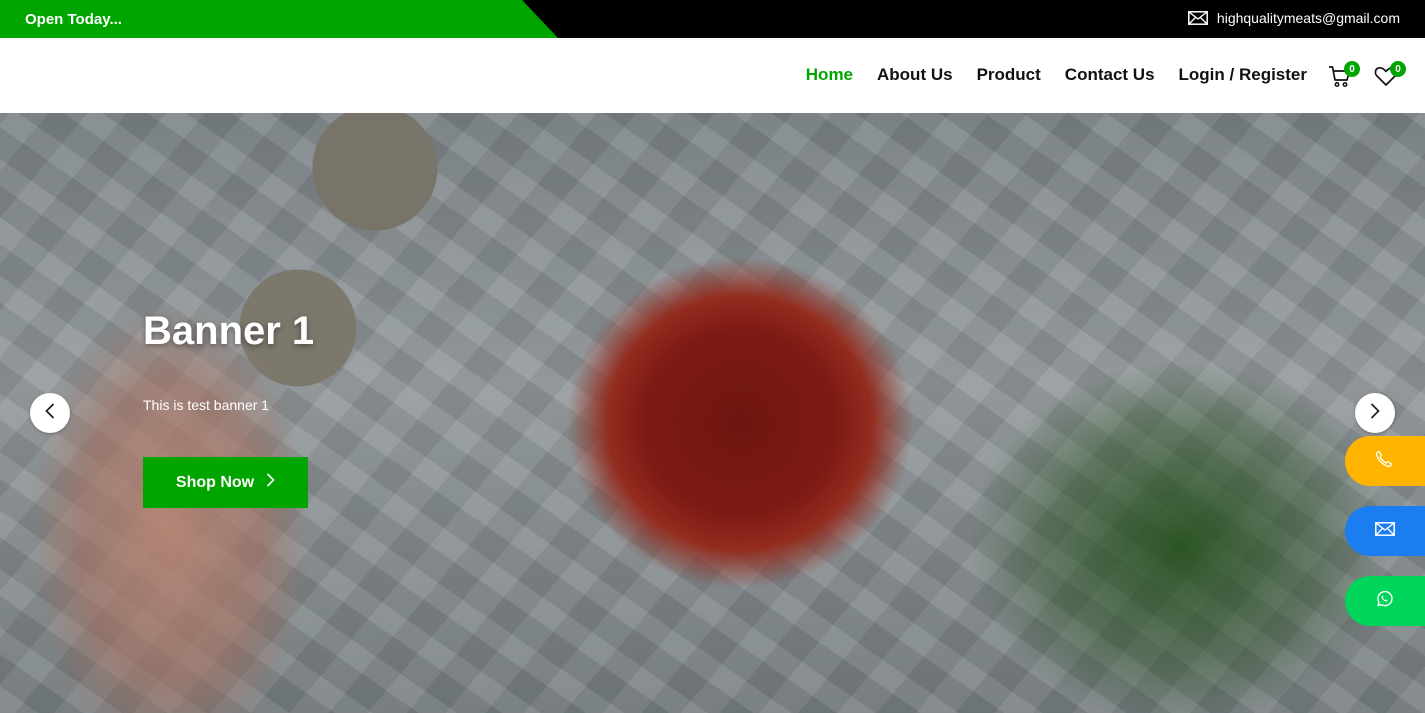 This screenshot has width=1425, height=713. I want to click on phone-icon, so click(1384, 461).